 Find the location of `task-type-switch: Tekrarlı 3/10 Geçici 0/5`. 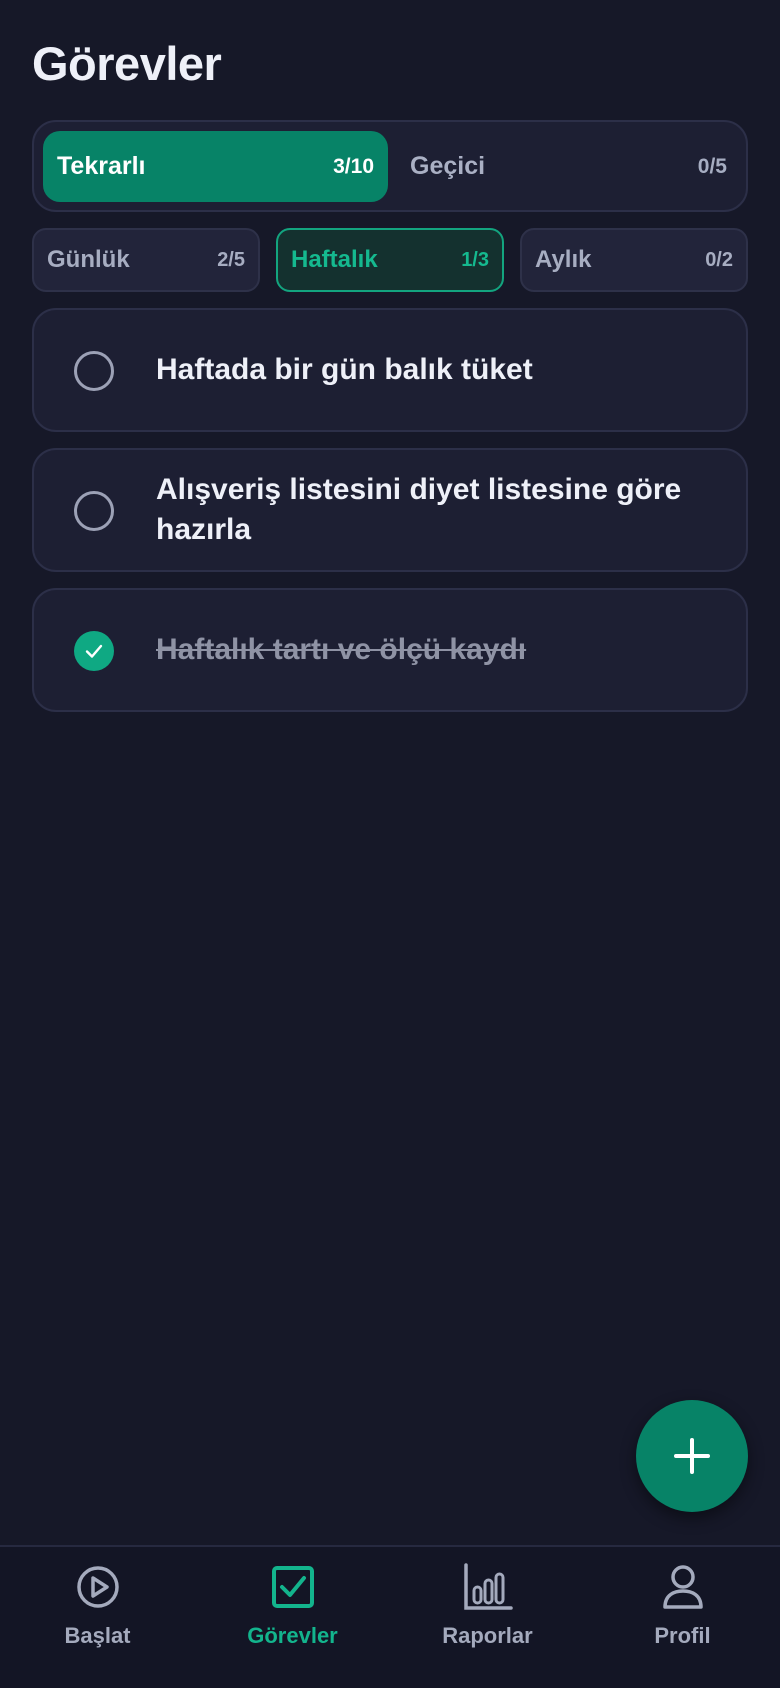

task-type-switch: Tekrarlı 3/10 Geçici 0/5 is located at coordinates (390, 166).